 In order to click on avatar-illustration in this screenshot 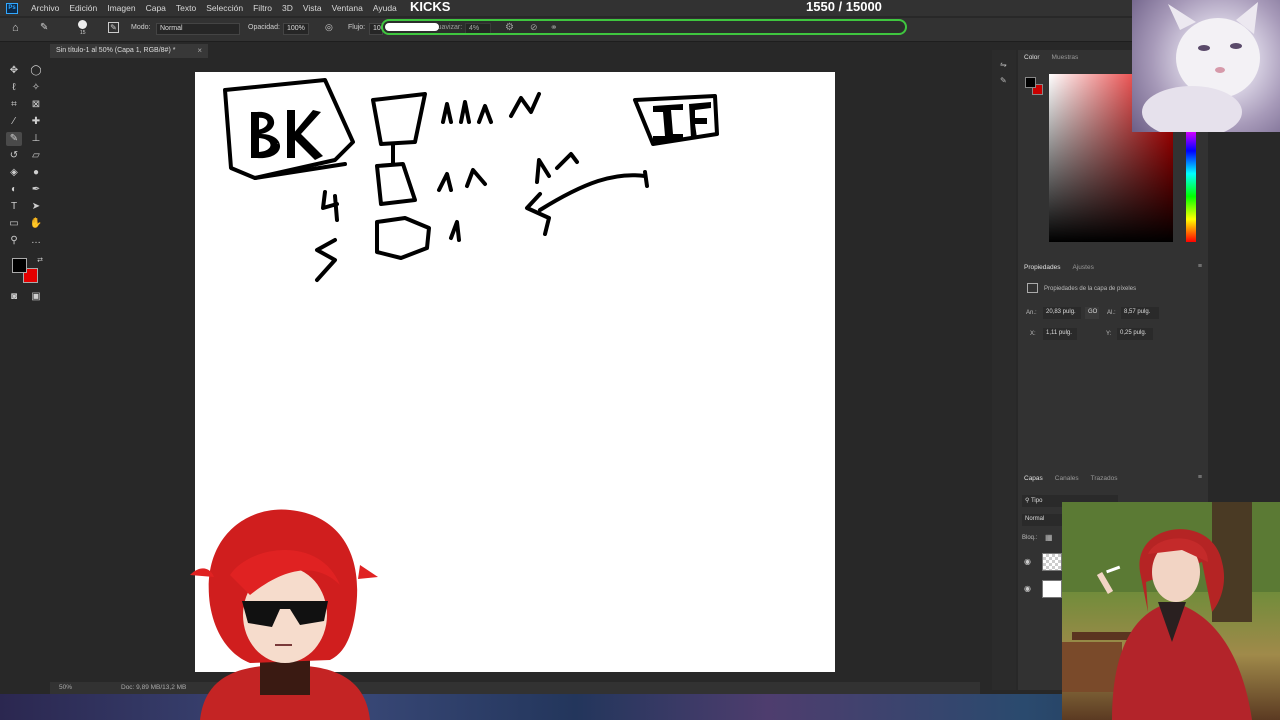, I will do `click(284, 614)`.